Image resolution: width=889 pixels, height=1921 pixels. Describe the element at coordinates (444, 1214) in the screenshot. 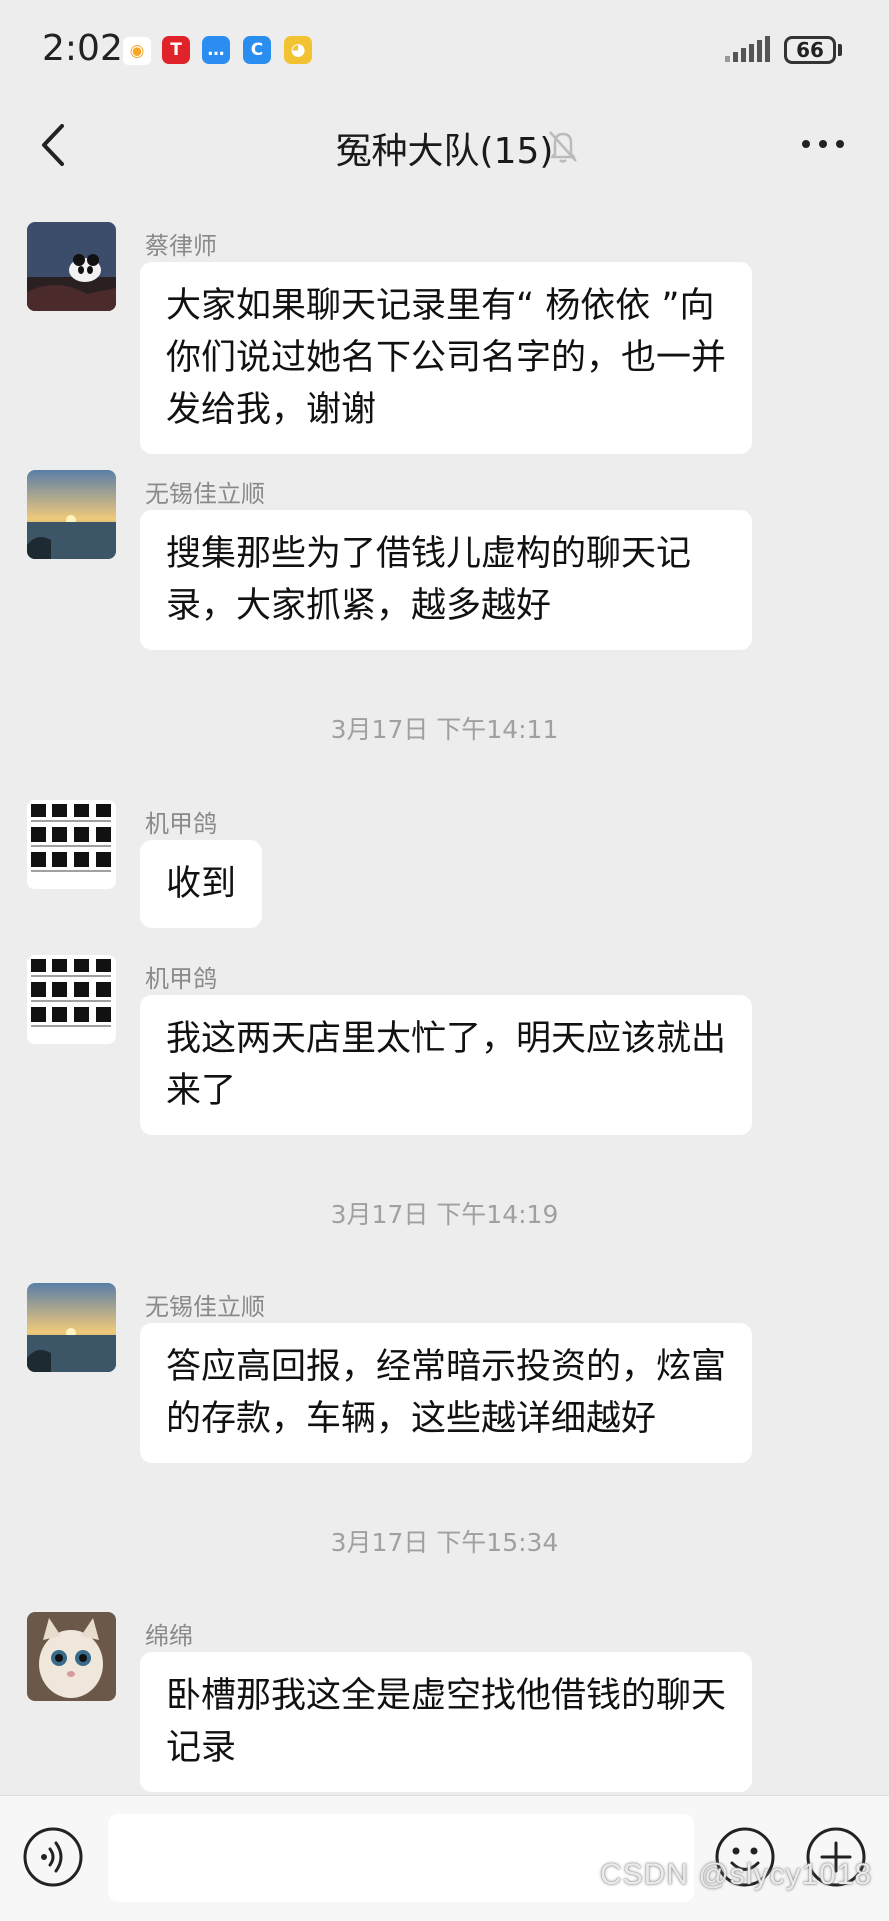

I see `timestamp: 3月17日 下午14:19` at that location.